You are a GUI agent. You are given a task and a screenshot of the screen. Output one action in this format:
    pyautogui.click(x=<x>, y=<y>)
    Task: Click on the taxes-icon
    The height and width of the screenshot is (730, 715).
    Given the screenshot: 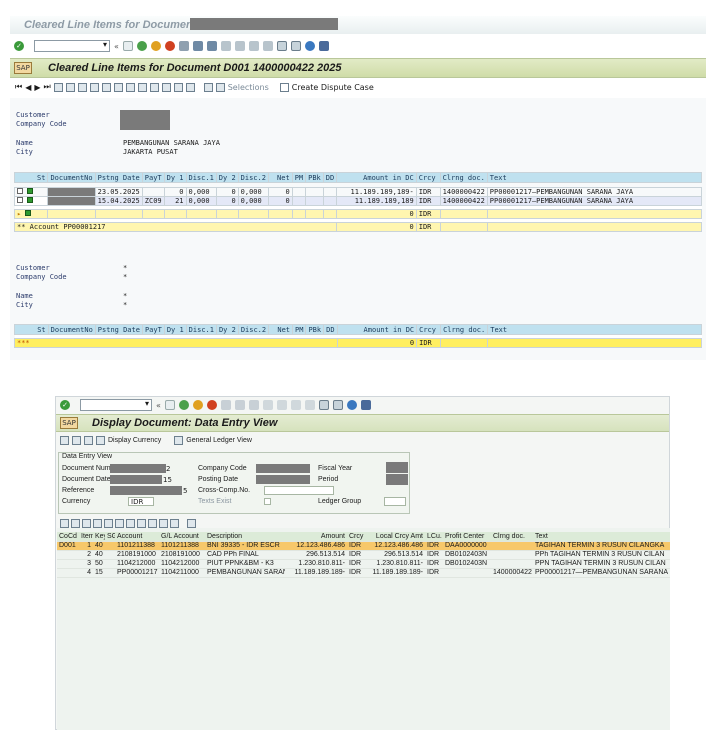 What is the action you would take?
    pyautogui.click(x=100, y=440)
    